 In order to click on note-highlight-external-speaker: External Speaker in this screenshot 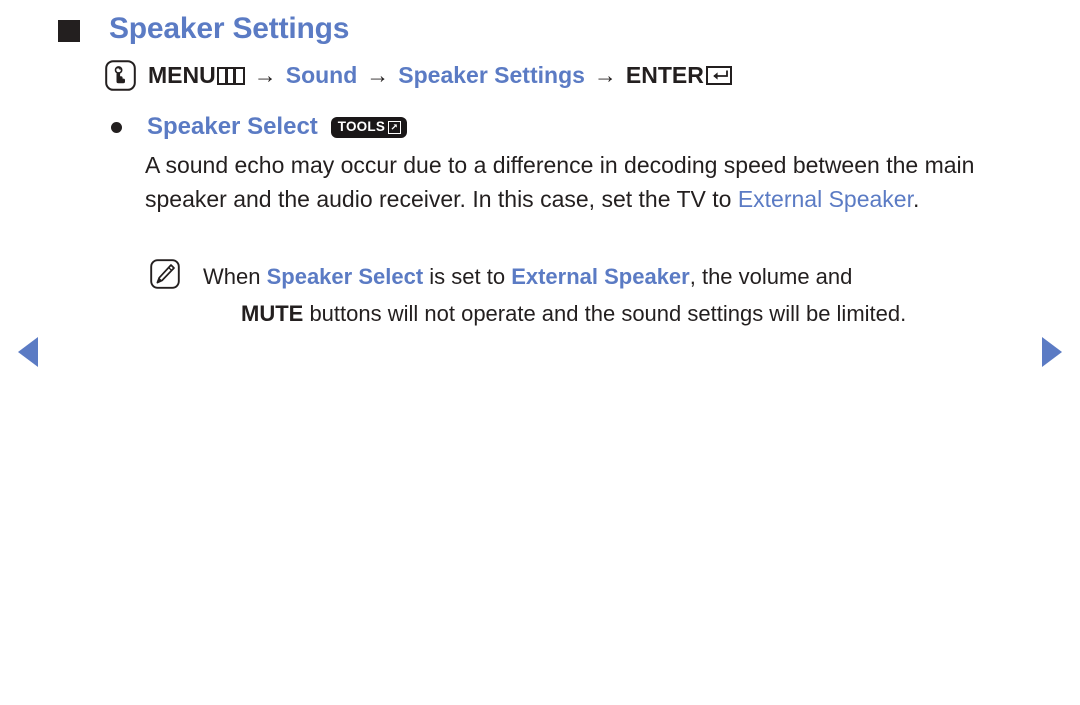, I will do `click(600, 276)`.